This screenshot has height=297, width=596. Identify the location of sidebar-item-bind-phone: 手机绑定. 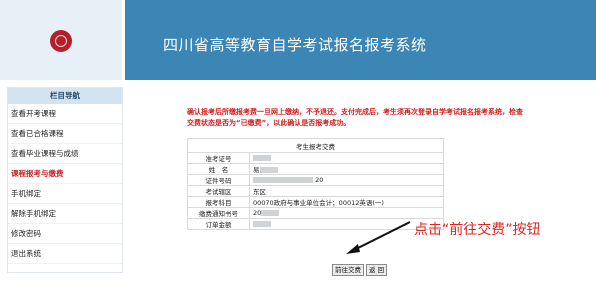
(65, 194).